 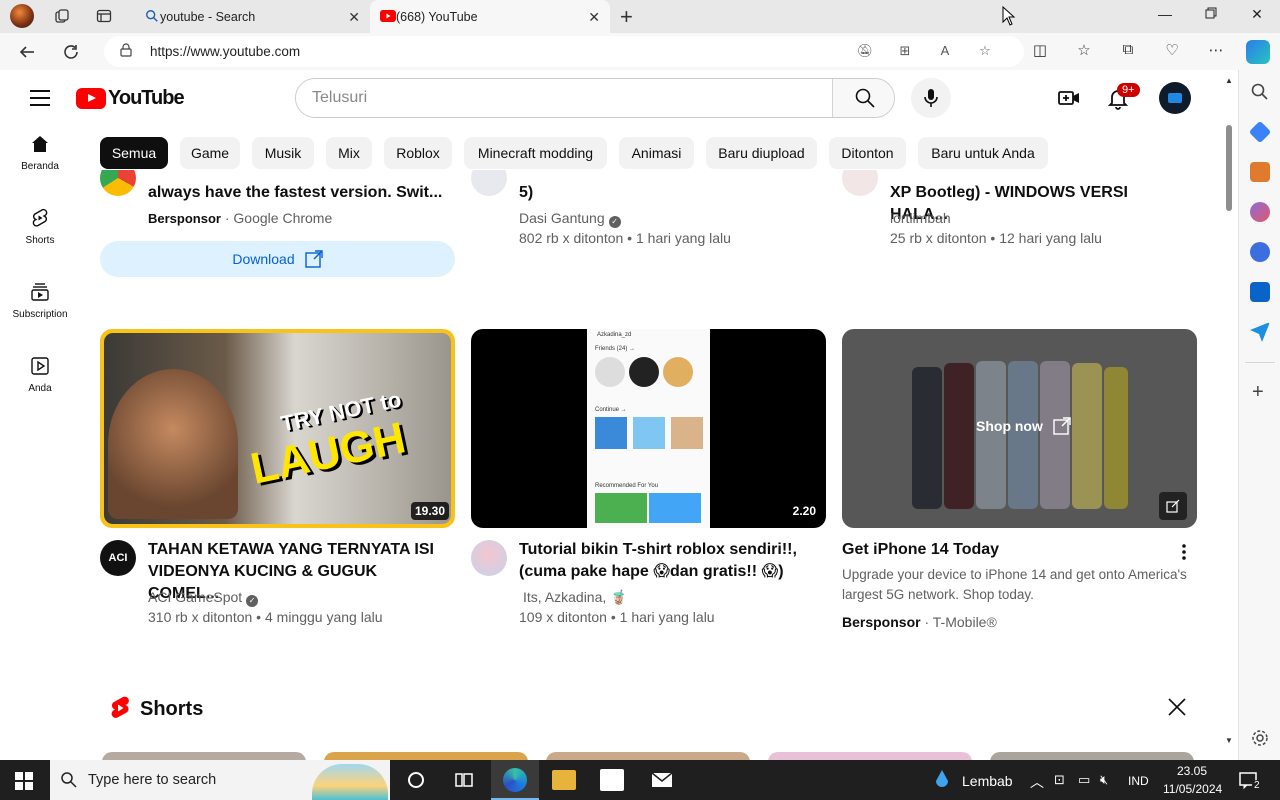 What do you see at coordinates (612, 780) in the screenshot?
I see `store-icon` at bounding box center [612, 780].